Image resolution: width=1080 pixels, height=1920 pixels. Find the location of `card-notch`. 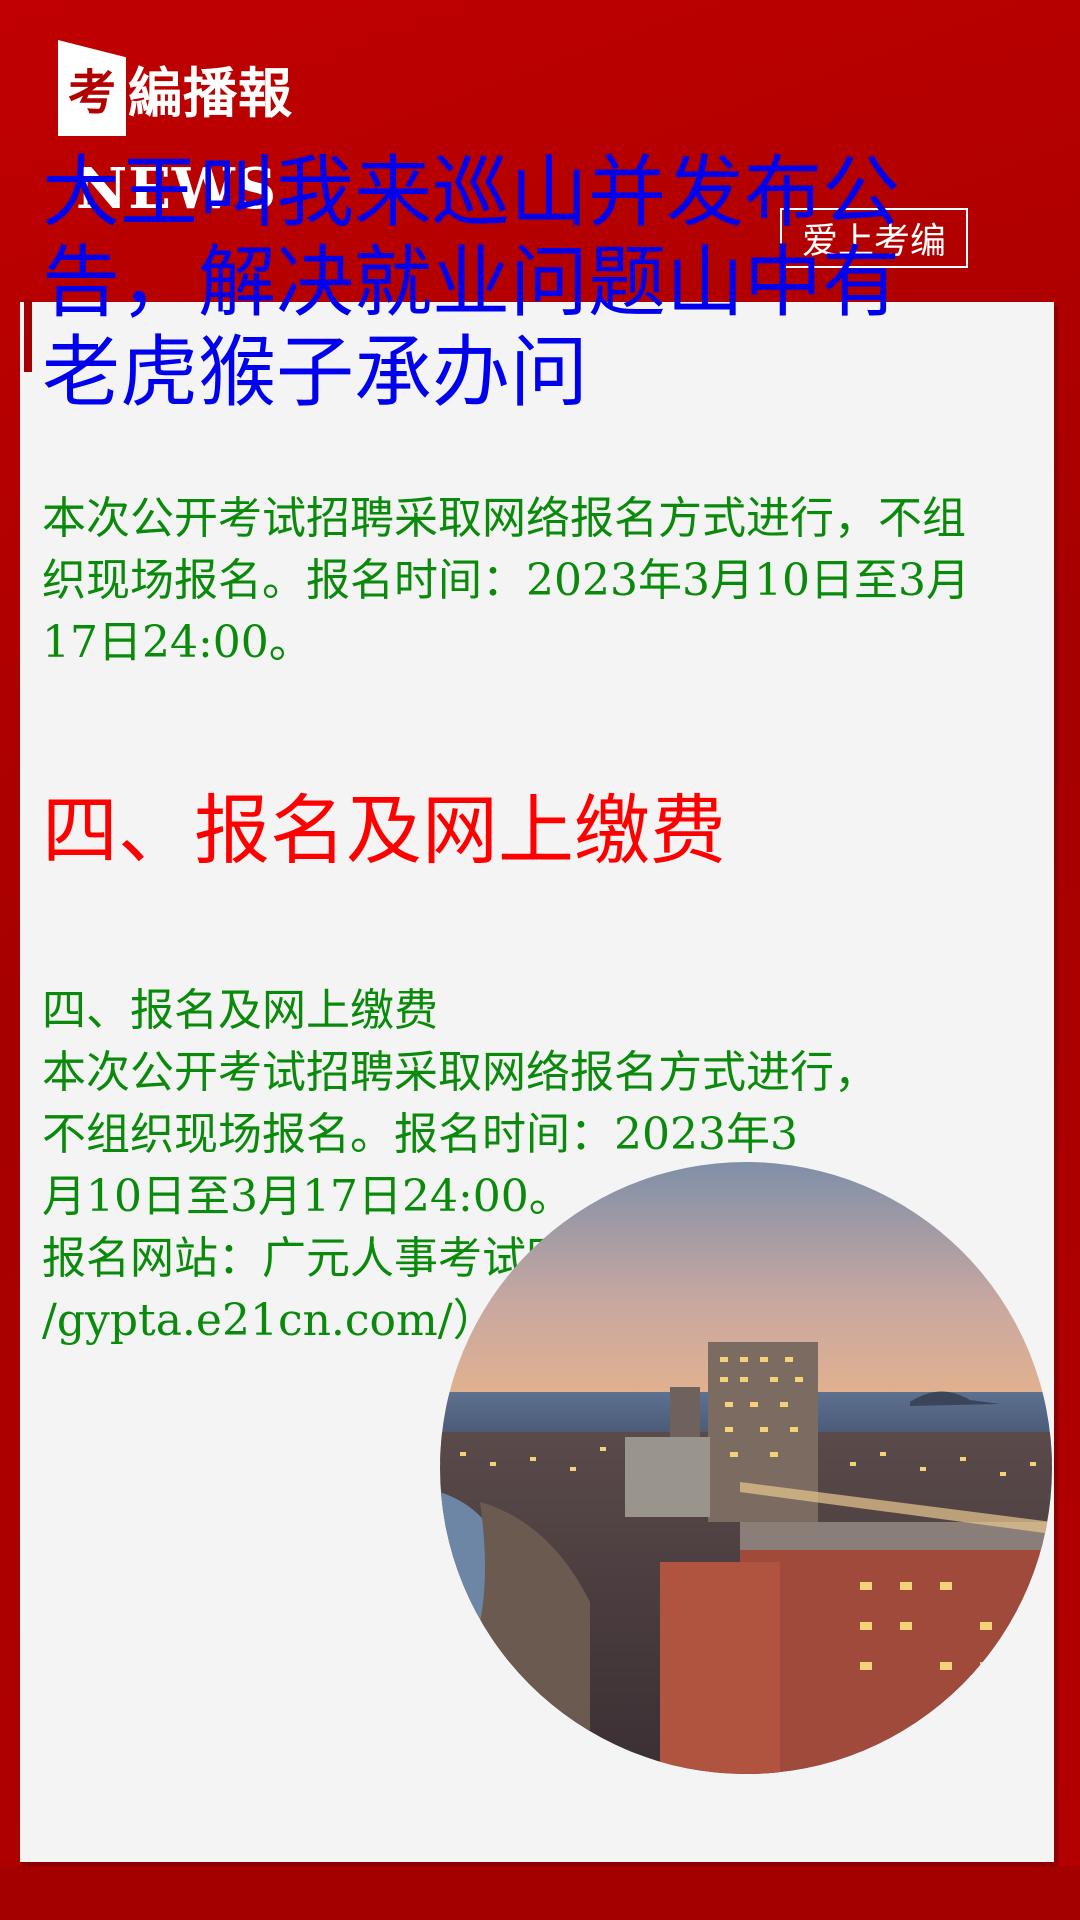

card-notch is located at coordinates (28, 336).